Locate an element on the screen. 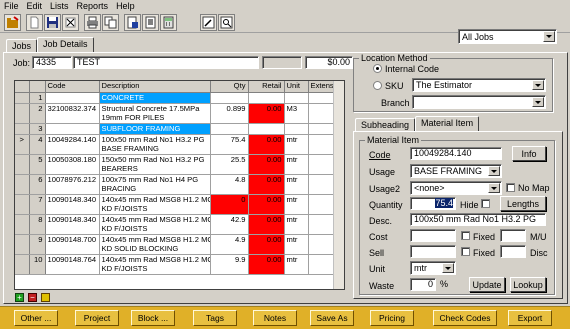 The image size is (570, 329). usage2-select: <none> is located at coordinates (456, 188).